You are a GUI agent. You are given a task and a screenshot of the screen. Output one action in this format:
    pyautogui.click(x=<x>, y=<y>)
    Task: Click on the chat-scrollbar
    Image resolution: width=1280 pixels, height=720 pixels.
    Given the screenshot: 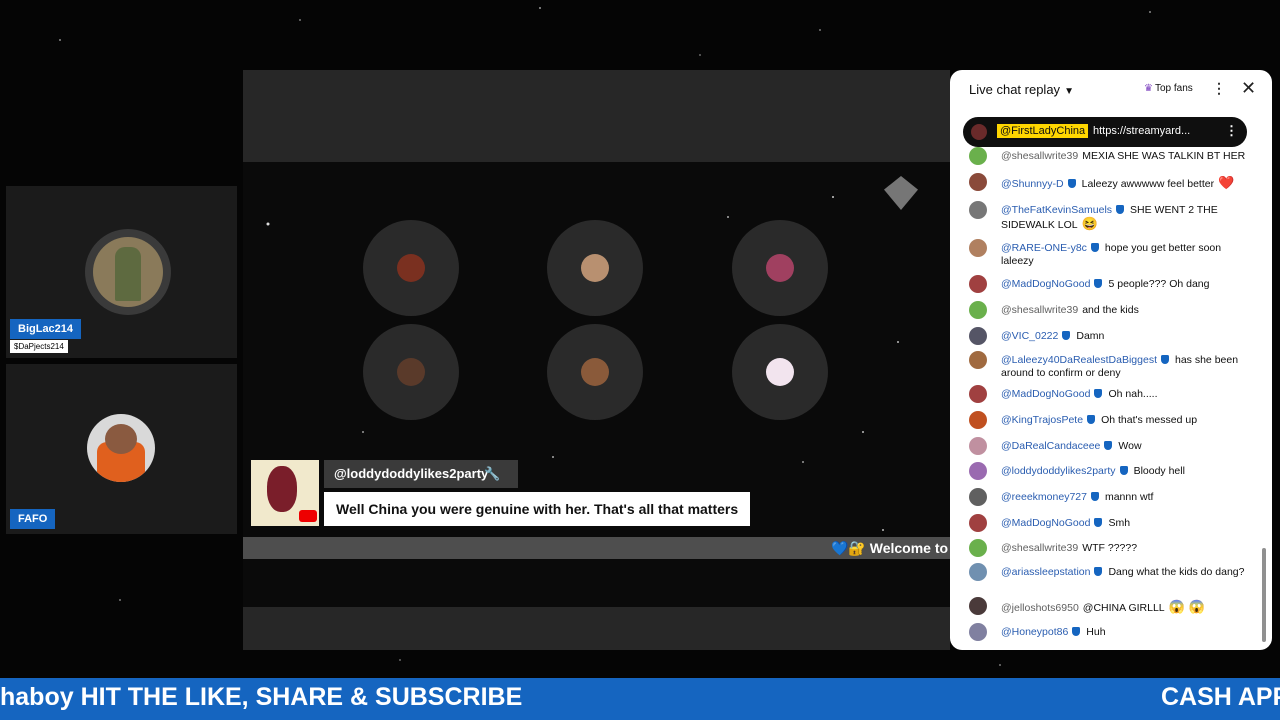 What is the action you would take?
    pyautogui.click(x=1264, y=595)
    